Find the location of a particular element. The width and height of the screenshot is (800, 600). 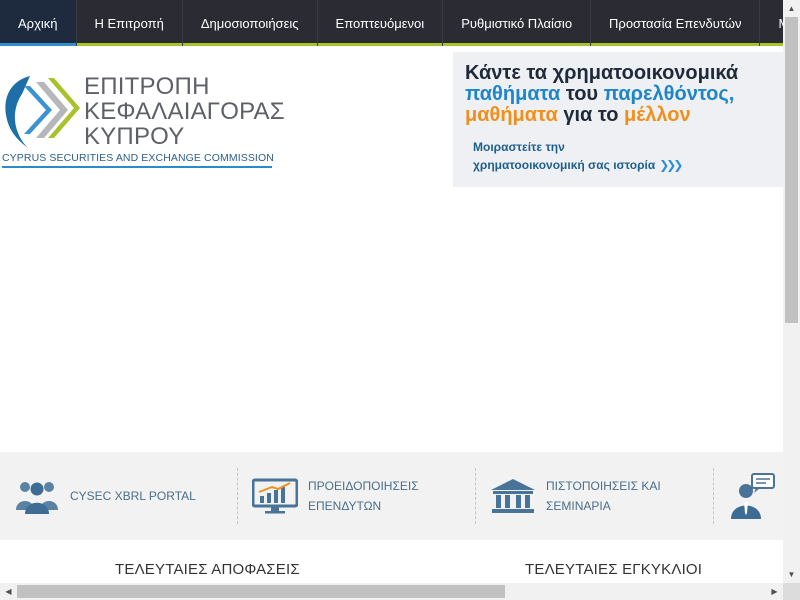

banner-word-of-the: του is located at coordinates (582, 94).